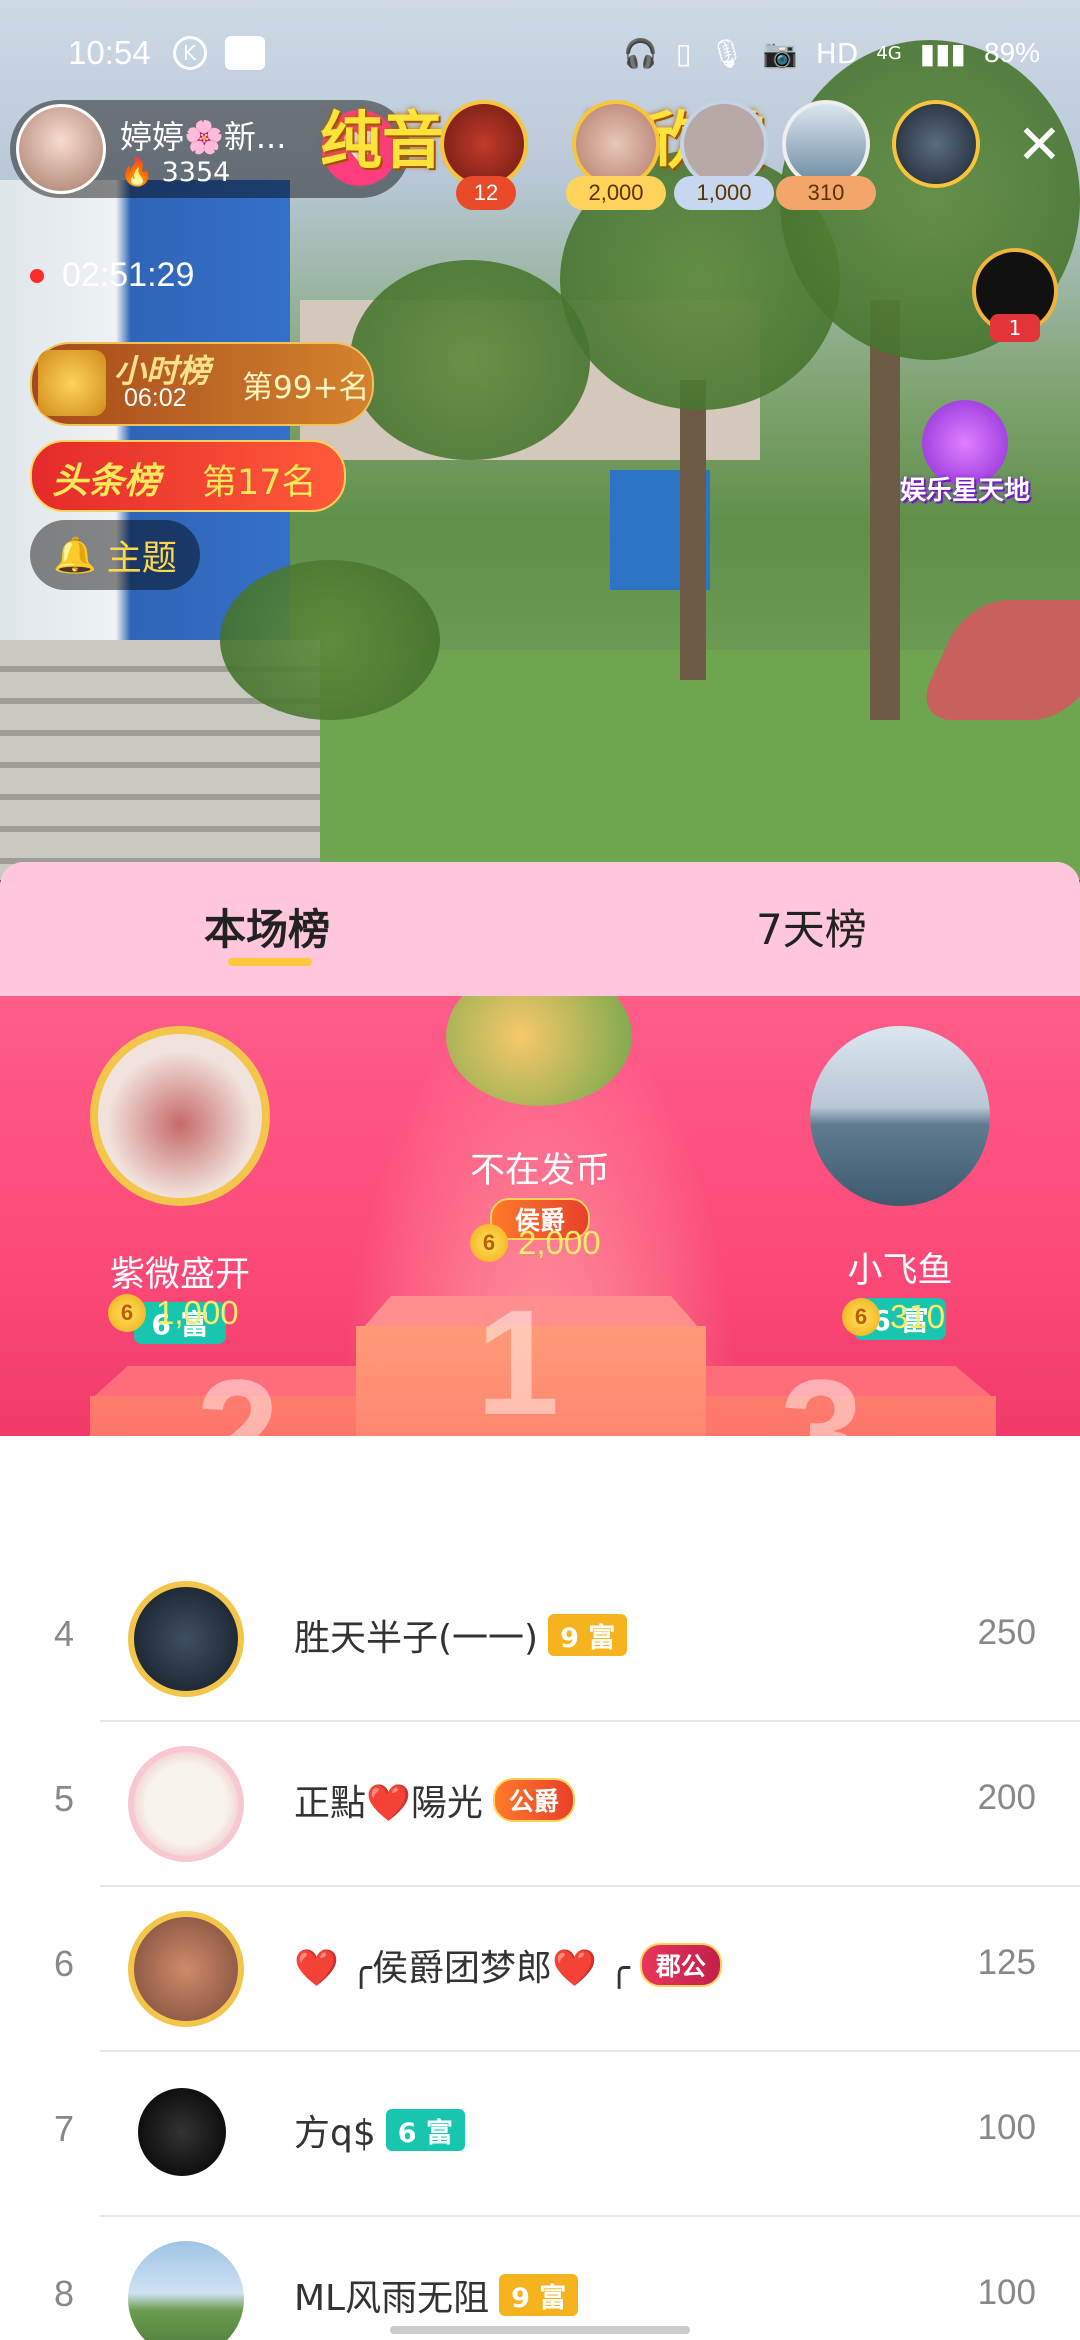 This screenshot has height=2340, width=1080. What do you see at coordinates (109, 52) in the screenshot?
I see `status-time: 10:54` at bounding box center [109, 52].